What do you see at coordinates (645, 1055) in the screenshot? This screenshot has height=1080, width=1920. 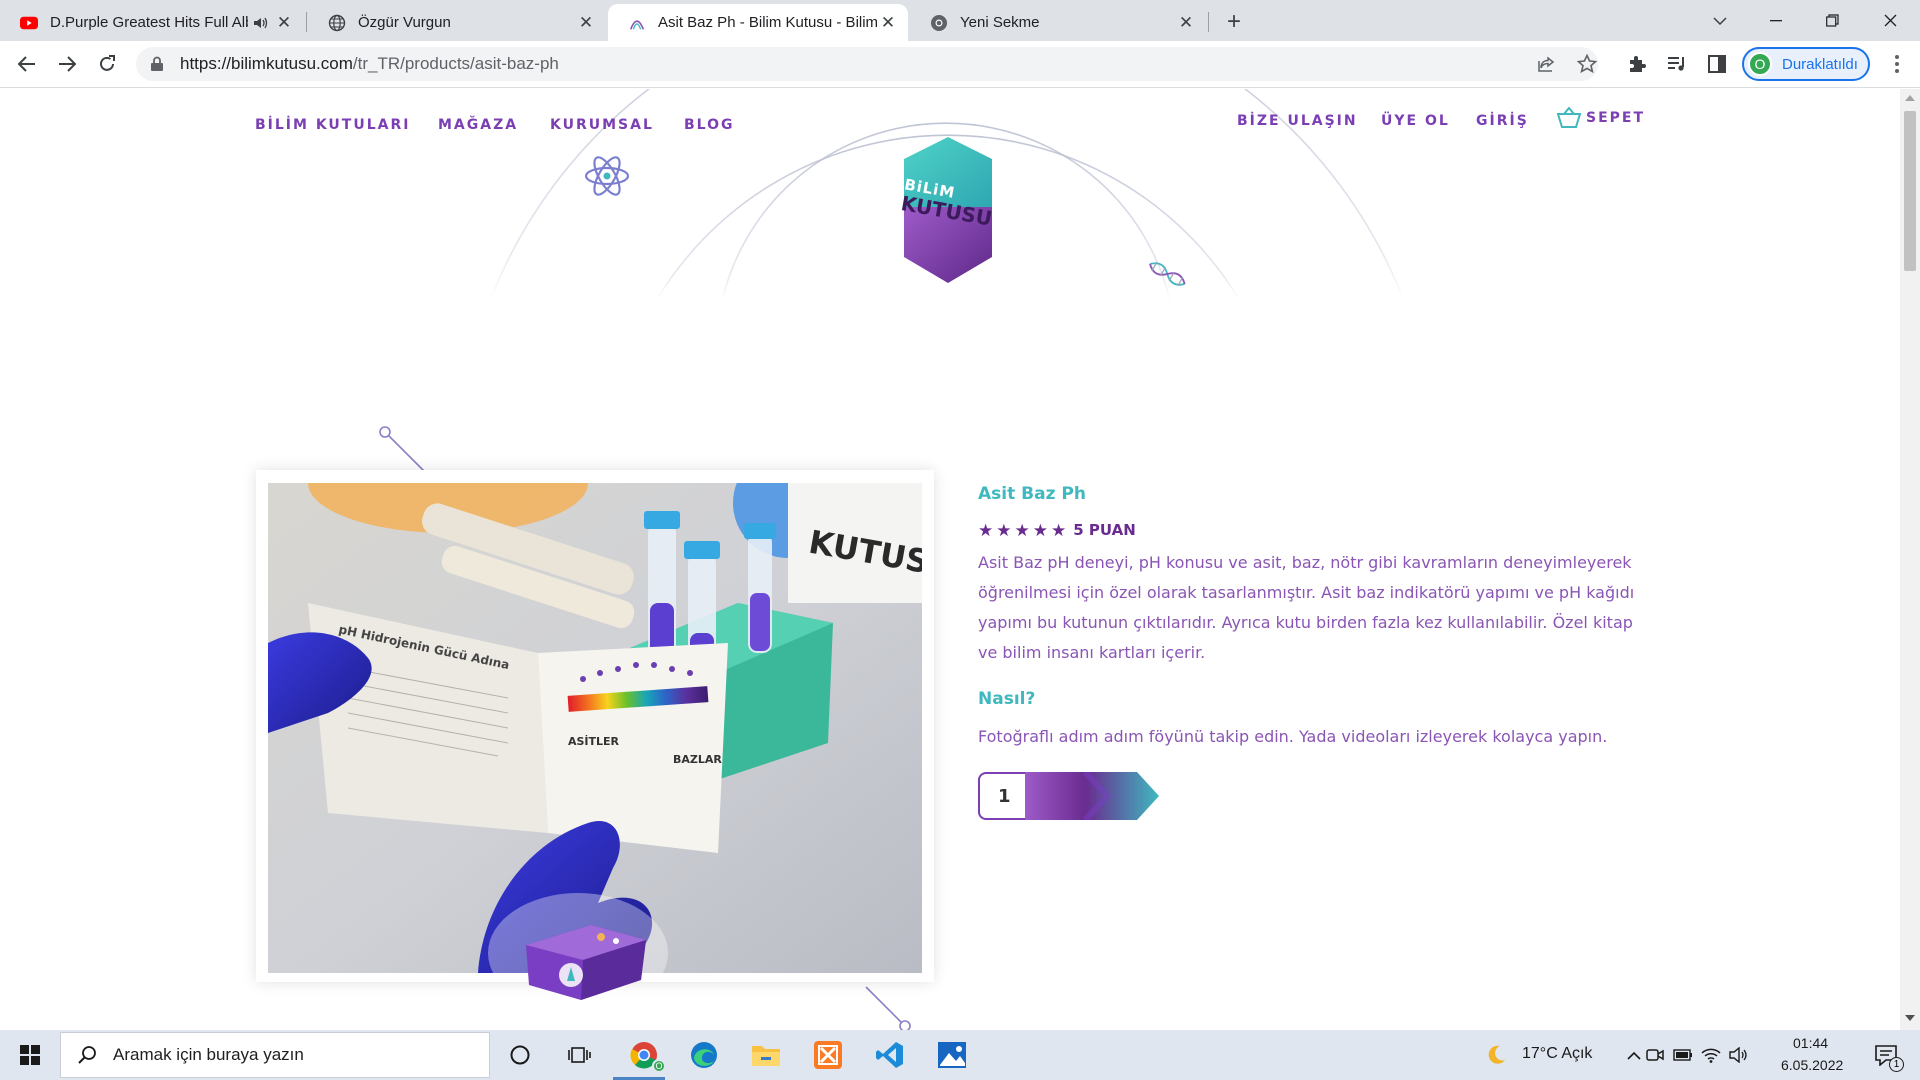 I see `chrome-taskbar-icon: O` at bounding box center [645, 1055].